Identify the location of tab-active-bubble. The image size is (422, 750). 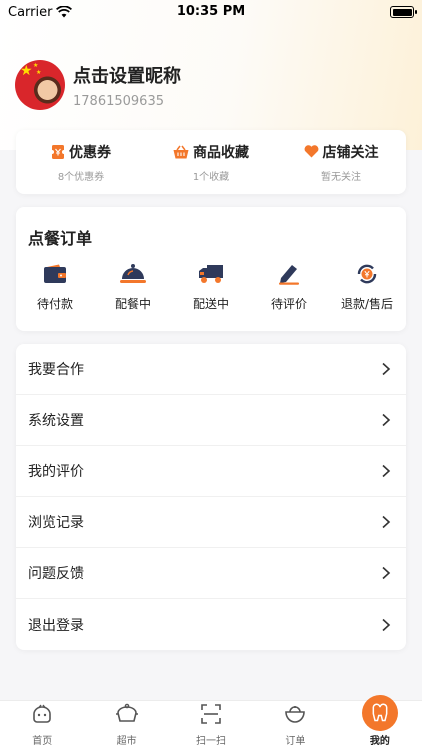
(379, 713).